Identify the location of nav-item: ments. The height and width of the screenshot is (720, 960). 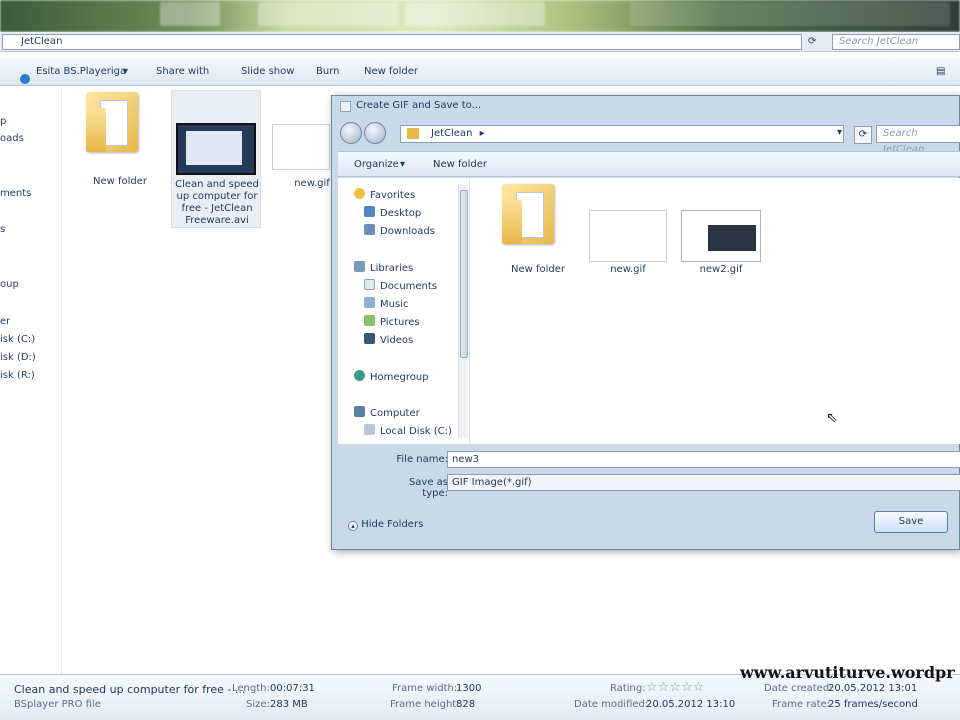
(15, 193).